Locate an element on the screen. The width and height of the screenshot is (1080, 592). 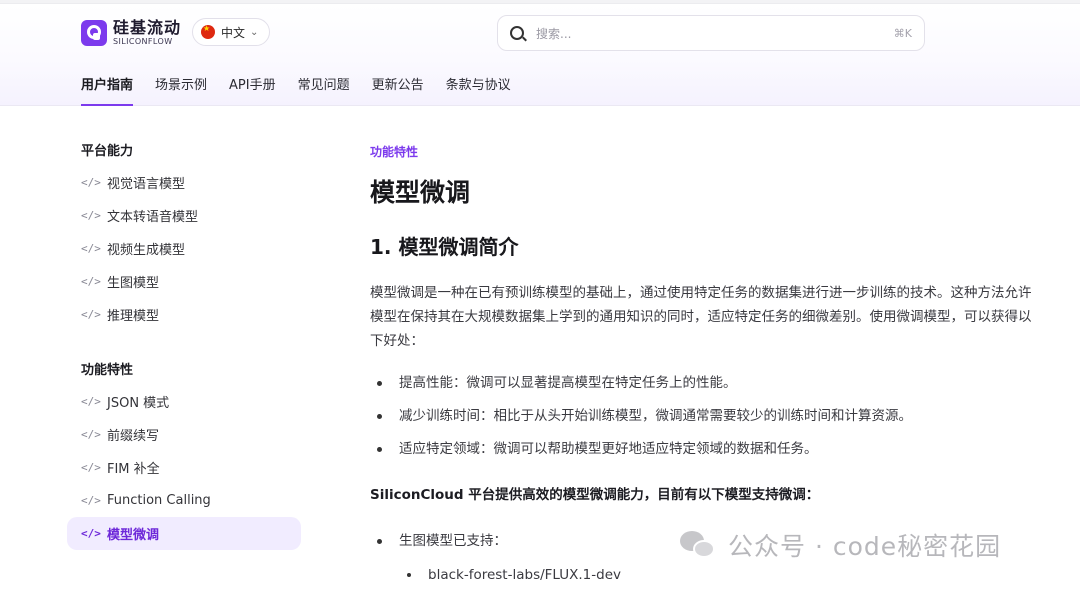
page-title: 模型微调 is located at coordinates (420, 192).